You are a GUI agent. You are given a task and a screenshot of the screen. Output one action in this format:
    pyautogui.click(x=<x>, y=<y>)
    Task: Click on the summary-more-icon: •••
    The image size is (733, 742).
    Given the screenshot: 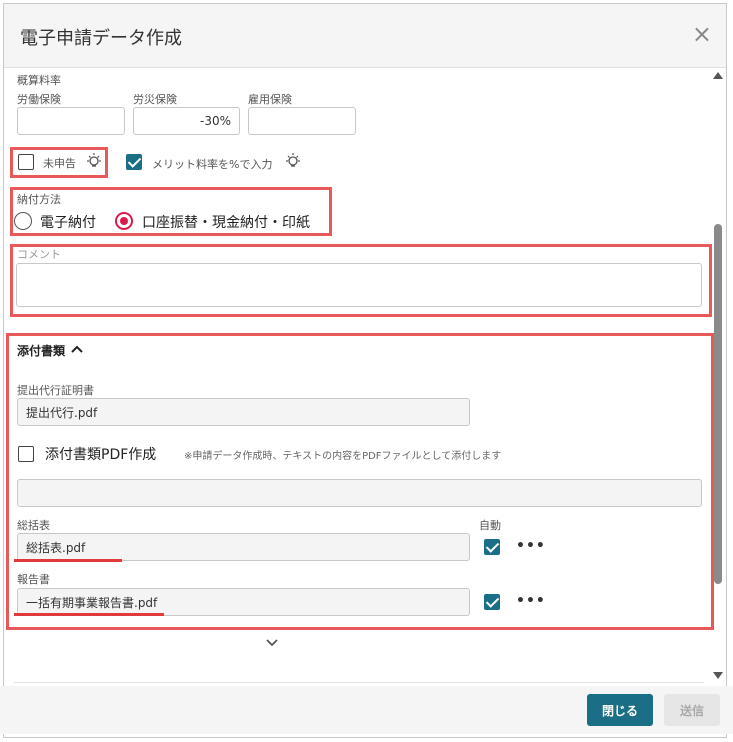 What is the action you would take?
    pyautogui.click(x=531, y=546)
    